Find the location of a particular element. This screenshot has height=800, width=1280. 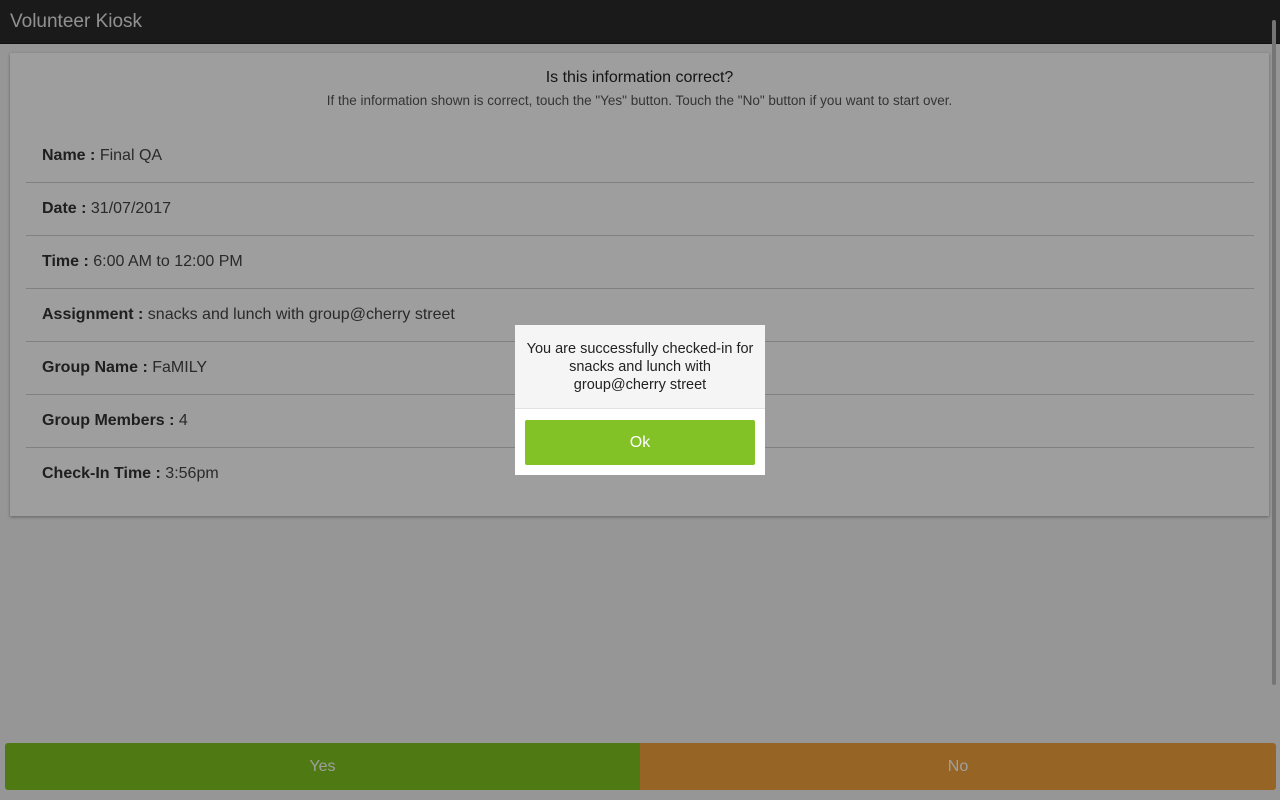

ok-button: Ok is located at coordinates (640, 442).